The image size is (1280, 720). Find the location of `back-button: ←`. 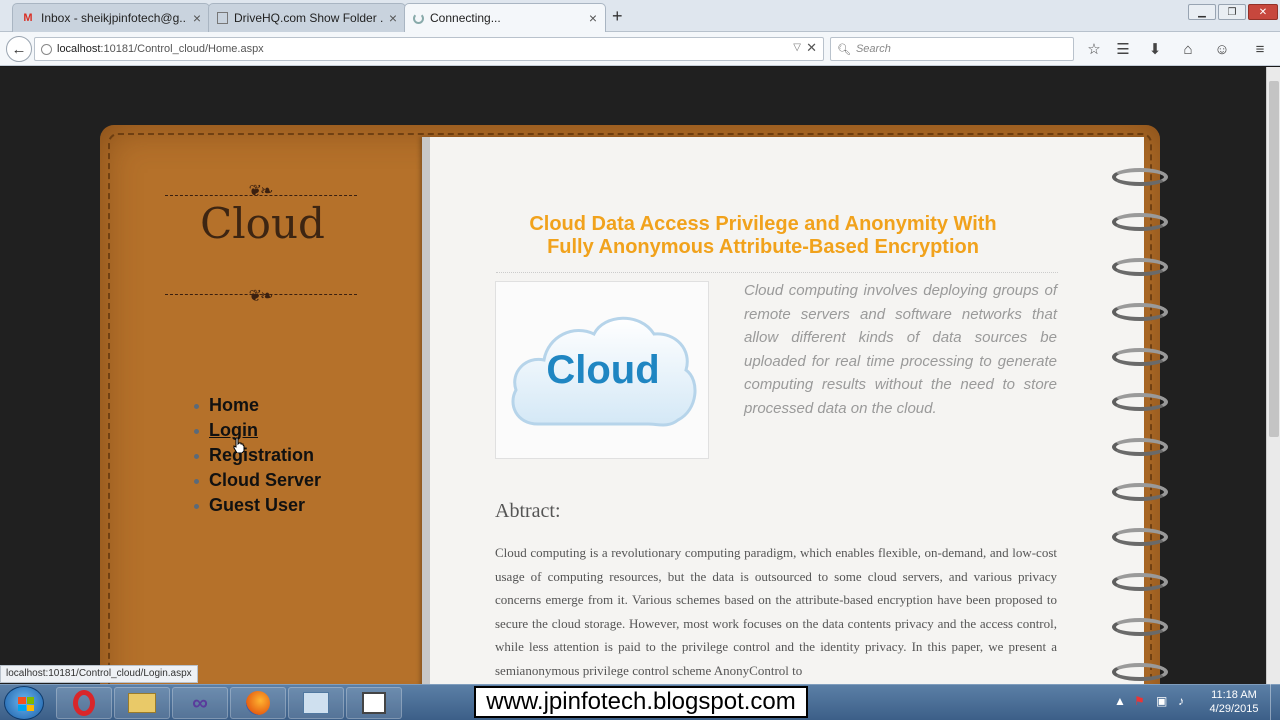

back-button: ← is located at coordinates (19, 49).